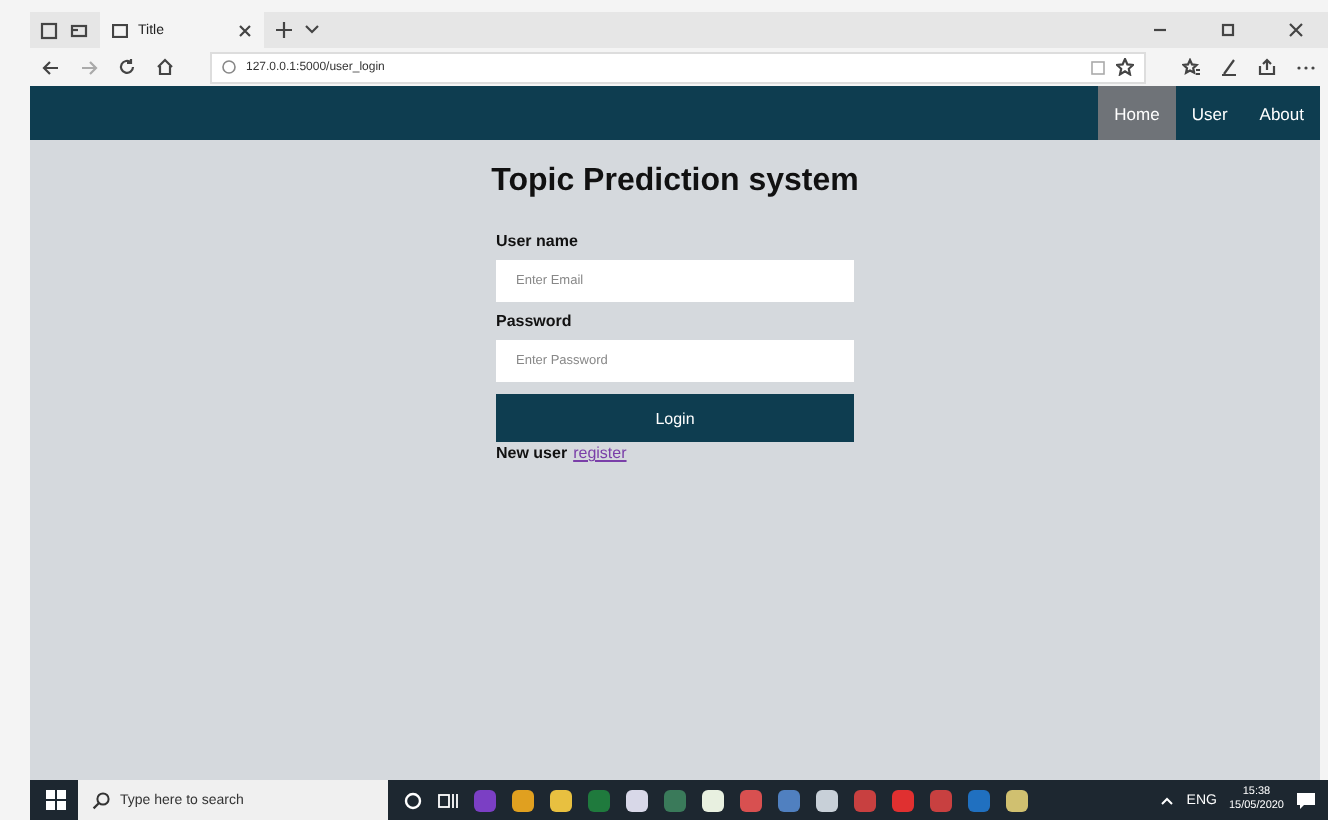 The height and width of the screenshot is (820, 1328). I want to click on home-icon, so click(165, 67).